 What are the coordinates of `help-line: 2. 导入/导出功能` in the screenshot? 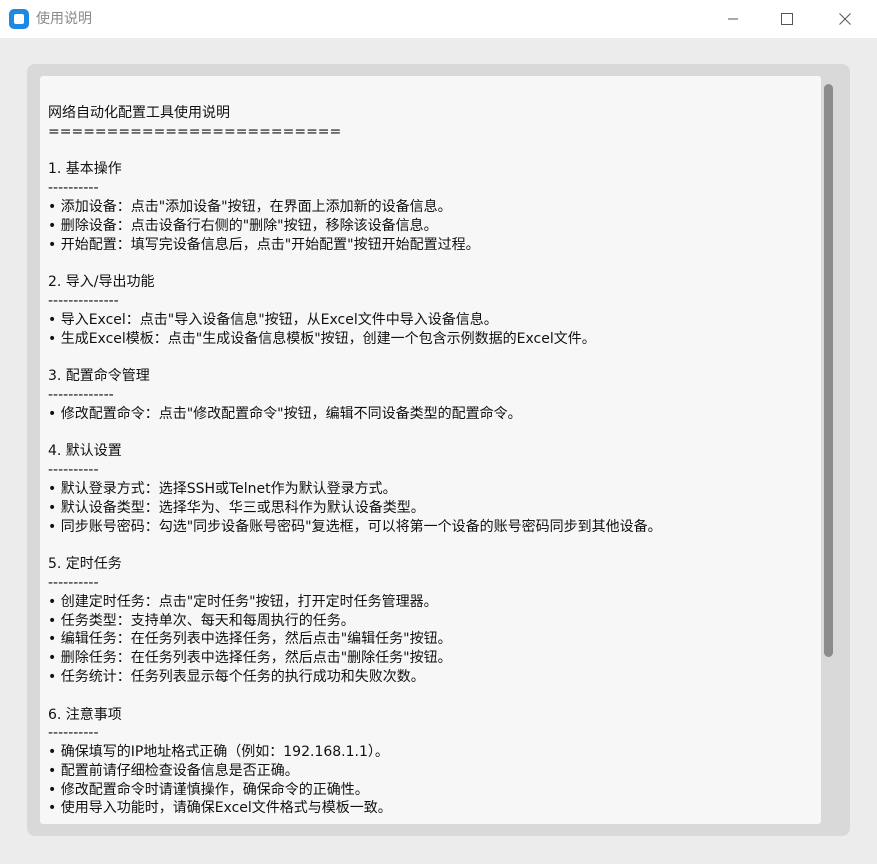 It's located at (101, 282).